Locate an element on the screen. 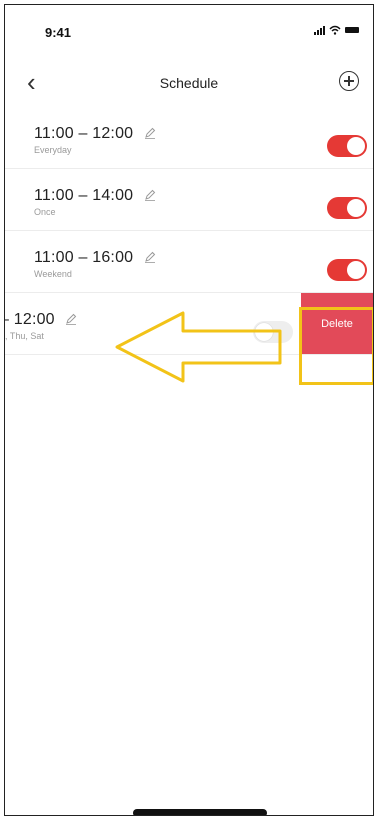  schedule-row: 11:00 – 14:00 Once is located at coordinates (189, 200).